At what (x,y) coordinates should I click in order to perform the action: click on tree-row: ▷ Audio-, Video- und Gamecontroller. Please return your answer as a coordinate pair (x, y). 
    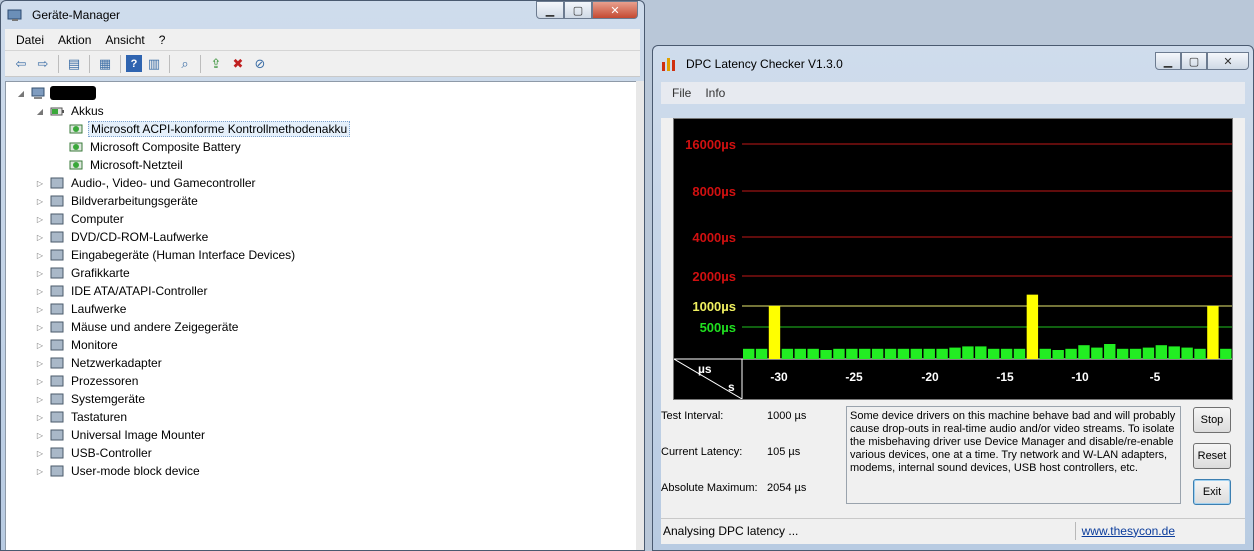
    Looking at the image, I should click on (146, 183).